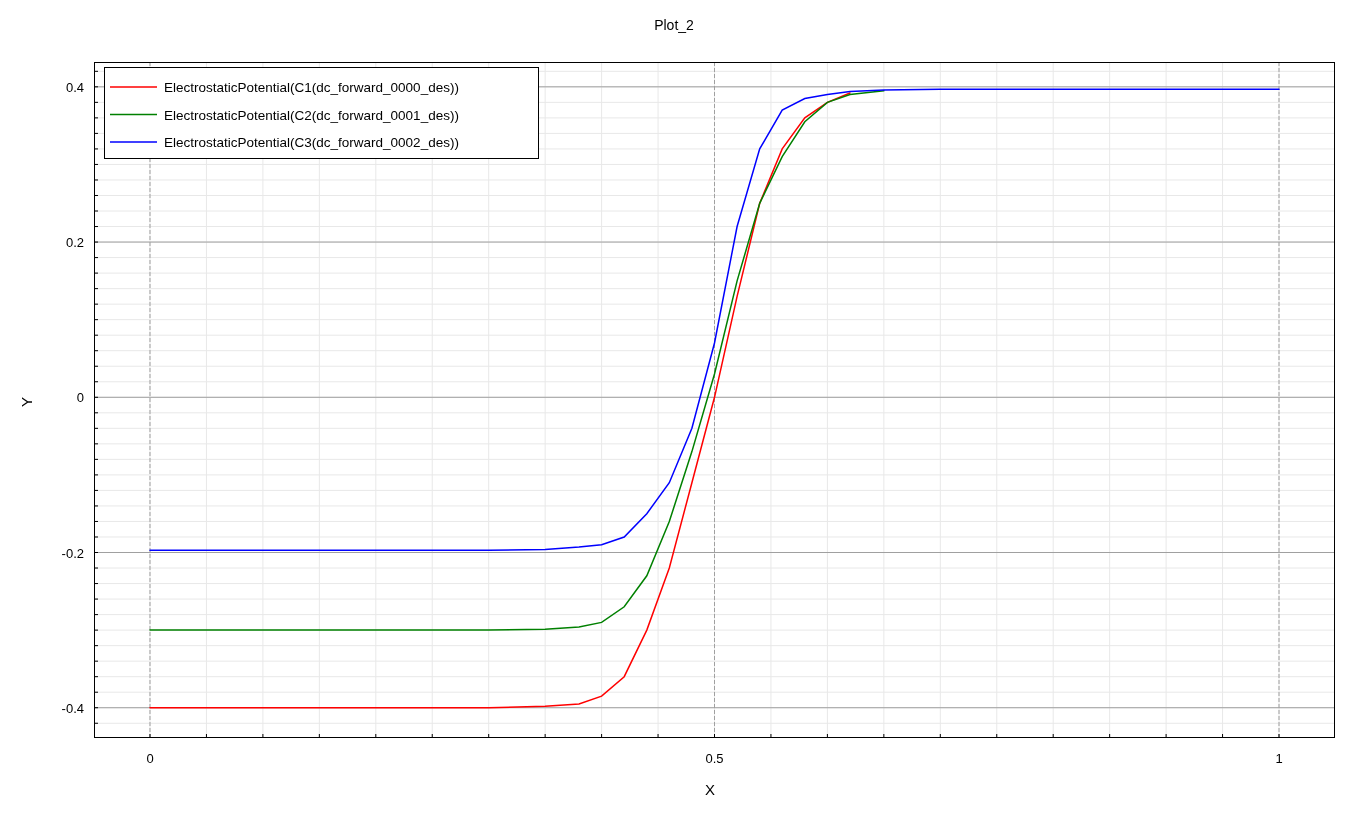 The image size is (1355, 819). I want to click on chart-title: Plot_2, so click(674, 25).